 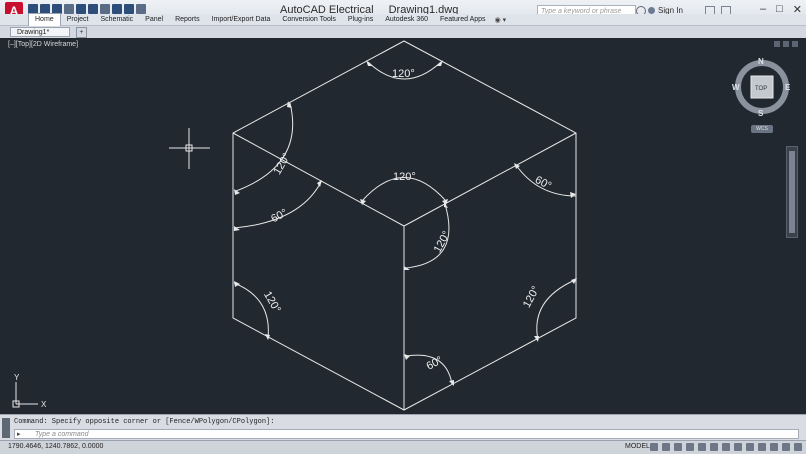 I want to click on angle-label-right-bottom: 120°, so click(x=531, y=297).